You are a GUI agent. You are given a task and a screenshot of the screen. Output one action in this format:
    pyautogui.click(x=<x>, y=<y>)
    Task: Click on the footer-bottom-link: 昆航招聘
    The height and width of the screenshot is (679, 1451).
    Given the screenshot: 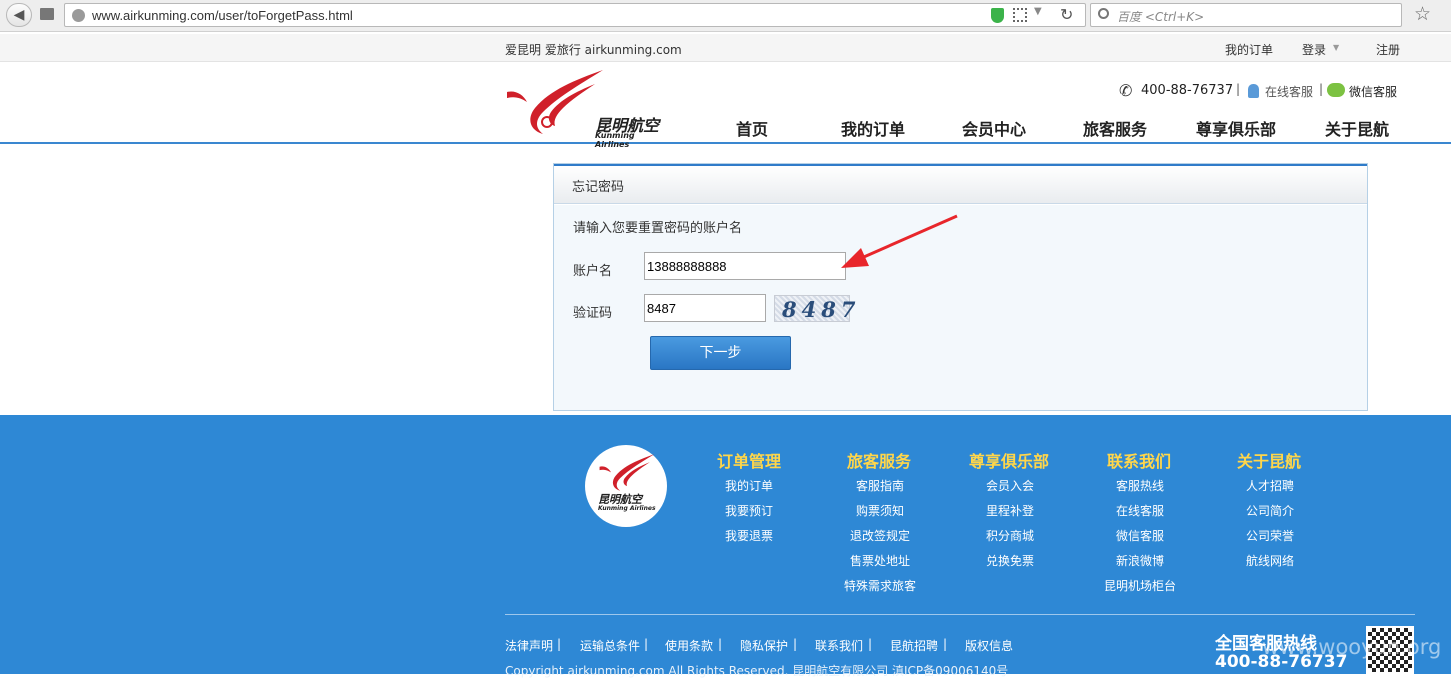 What is the action you would take?
    pyautogui.click(x=914, y=645)
    